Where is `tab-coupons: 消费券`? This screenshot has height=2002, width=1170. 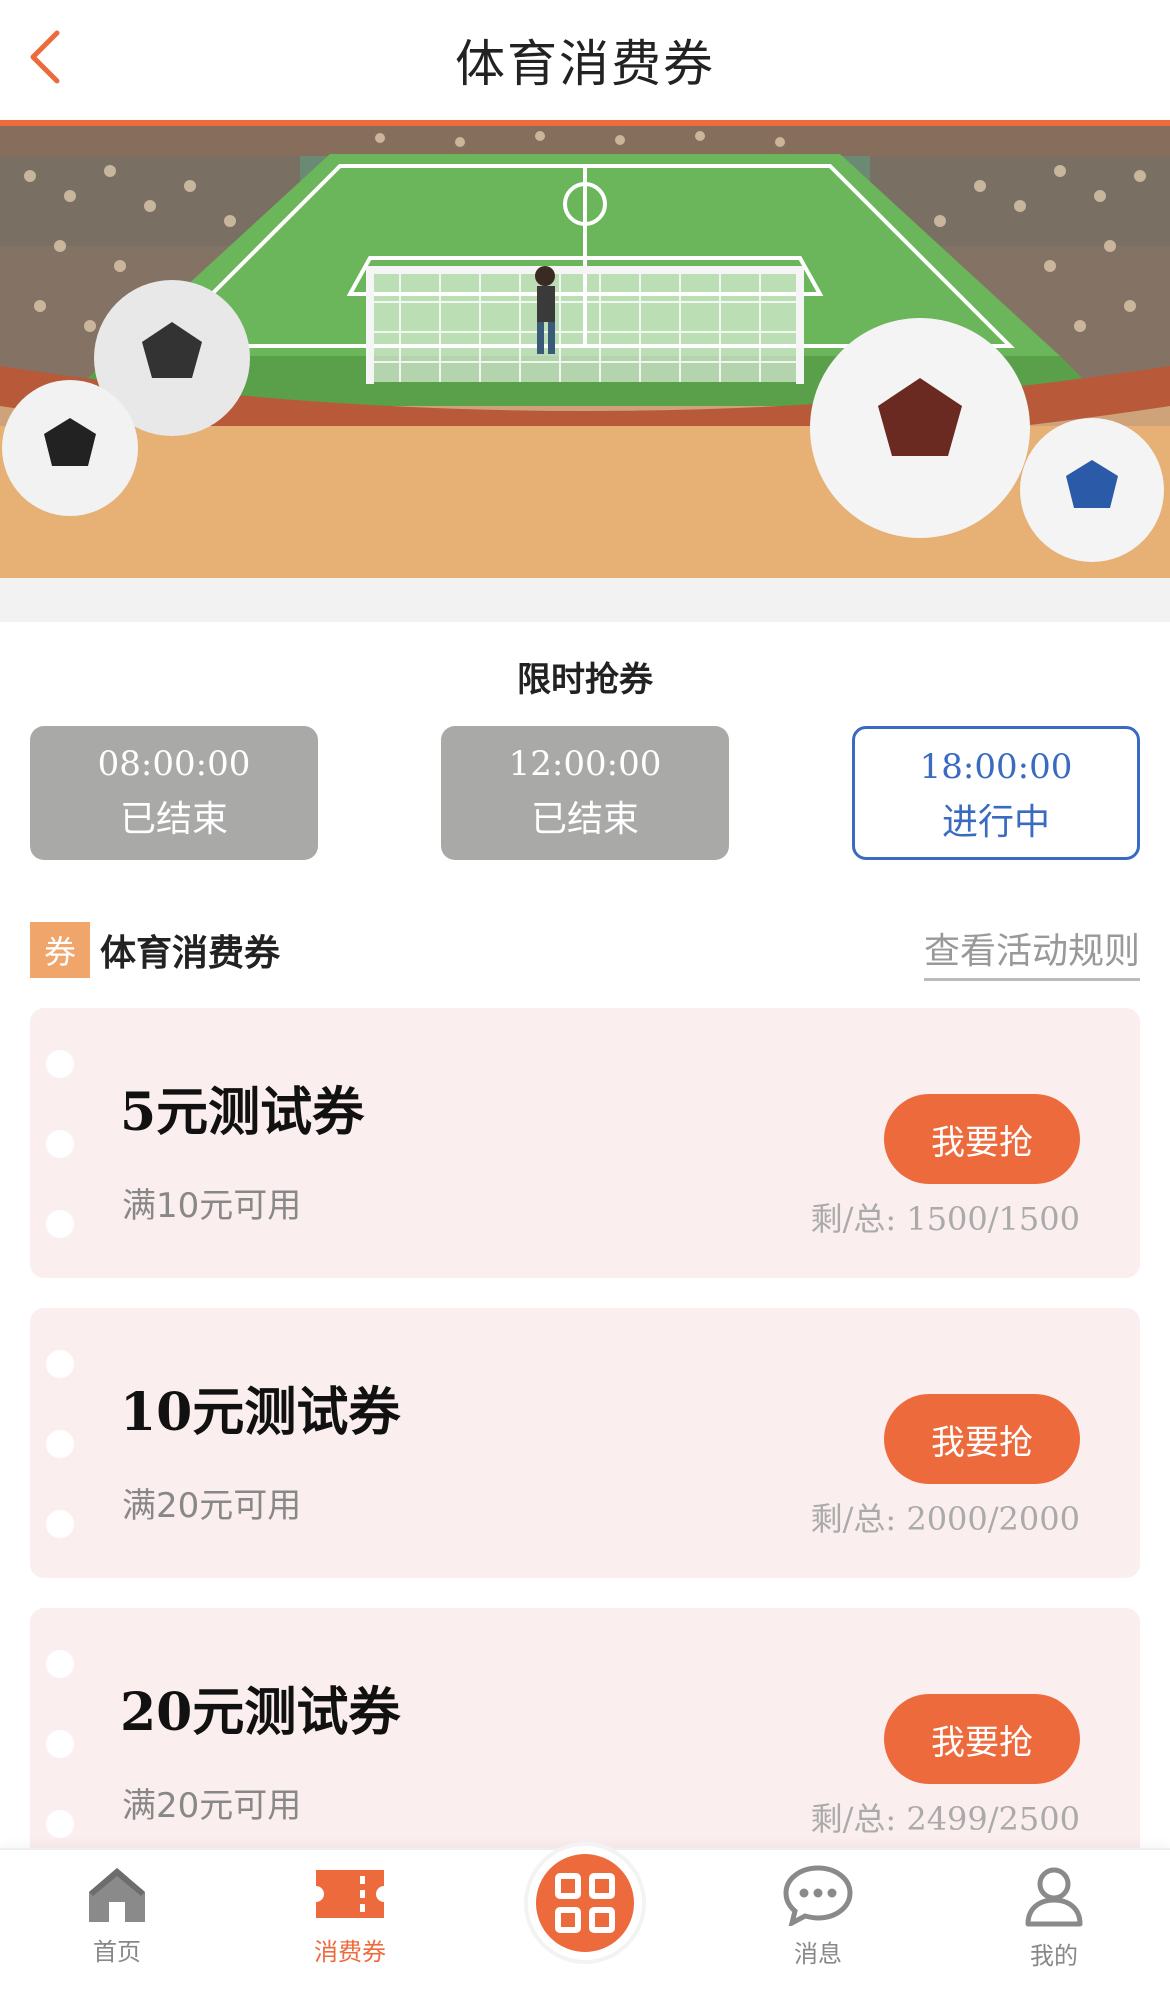
tab-coupons: 消费券 is located at coordinates (350, 1915).